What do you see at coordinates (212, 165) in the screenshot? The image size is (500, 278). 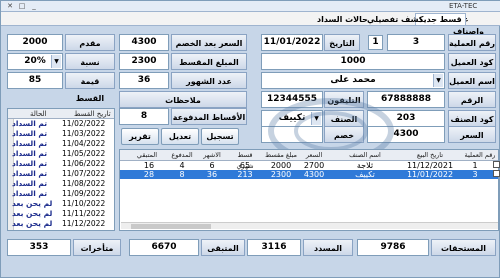 I see `grid-cell-months: 6` at bounding box center [212, 165].